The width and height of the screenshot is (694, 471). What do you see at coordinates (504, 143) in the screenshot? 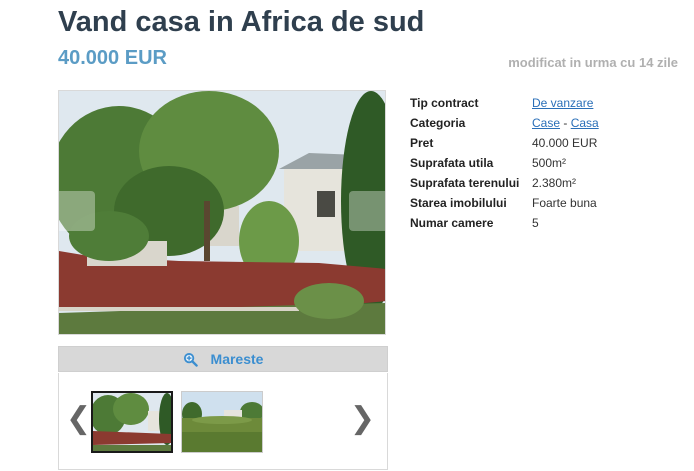
I see `detail-row-price: Pret 40.000 EUR` at bounding box center [504, 143].